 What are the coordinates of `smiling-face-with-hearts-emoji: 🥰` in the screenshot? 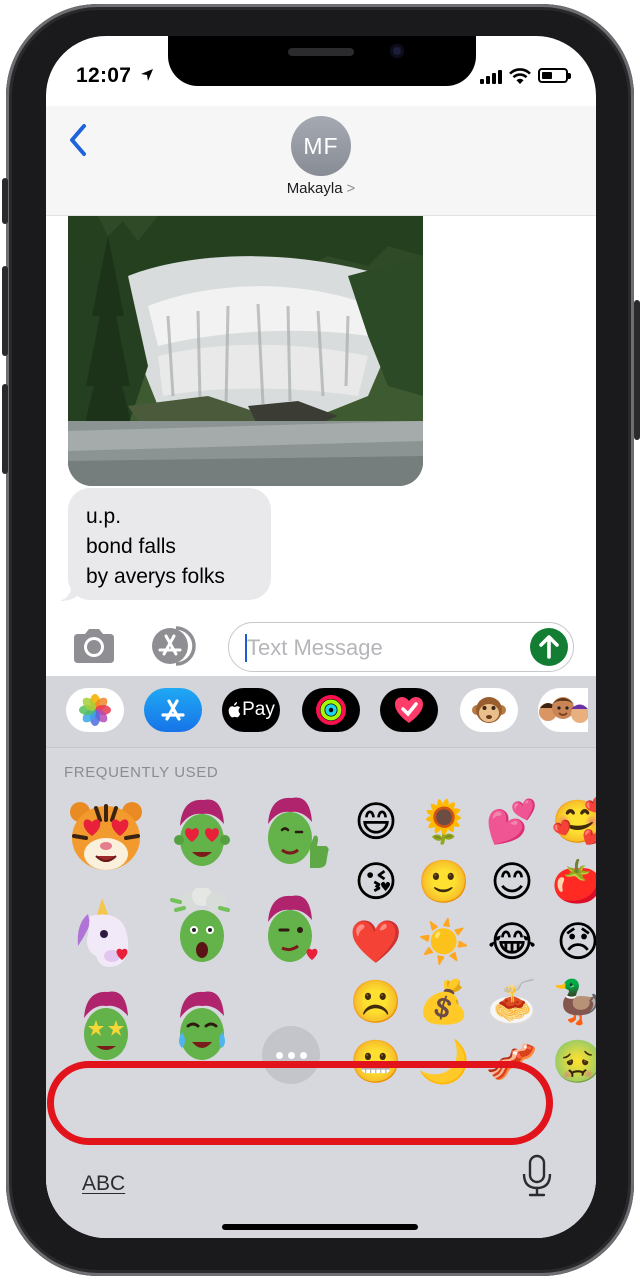 It's located at (573, 822).